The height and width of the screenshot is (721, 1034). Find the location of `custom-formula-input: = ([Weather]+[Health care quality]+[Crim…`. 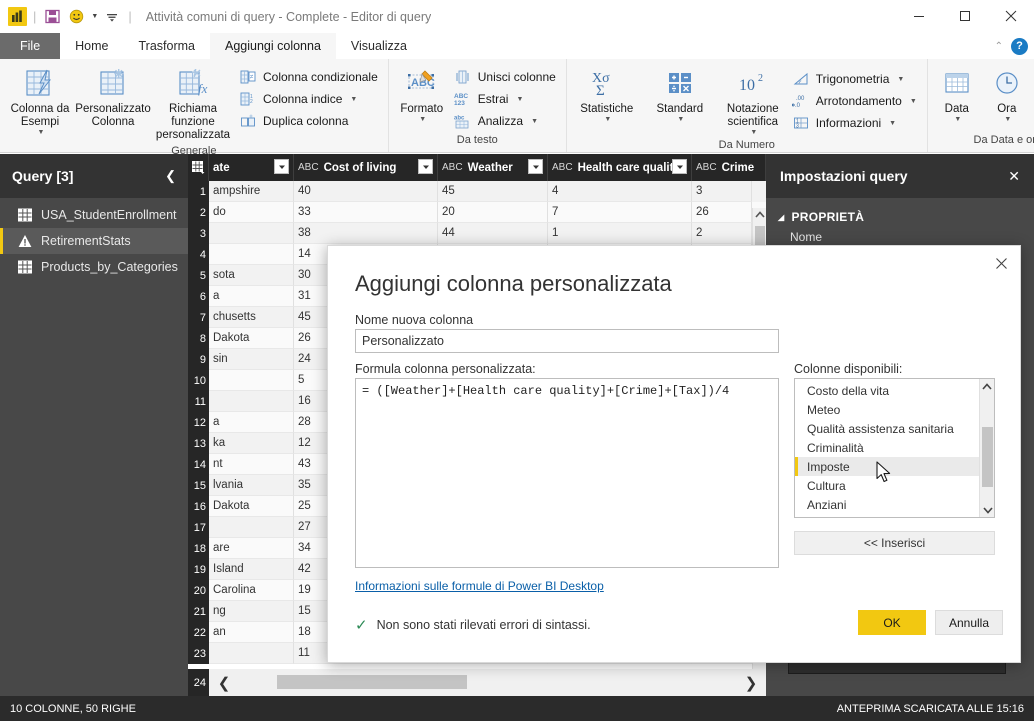

custom-formula-input: = ([Weather]+[Health care quality]+[Crim… is located at coordinates (567, 473).